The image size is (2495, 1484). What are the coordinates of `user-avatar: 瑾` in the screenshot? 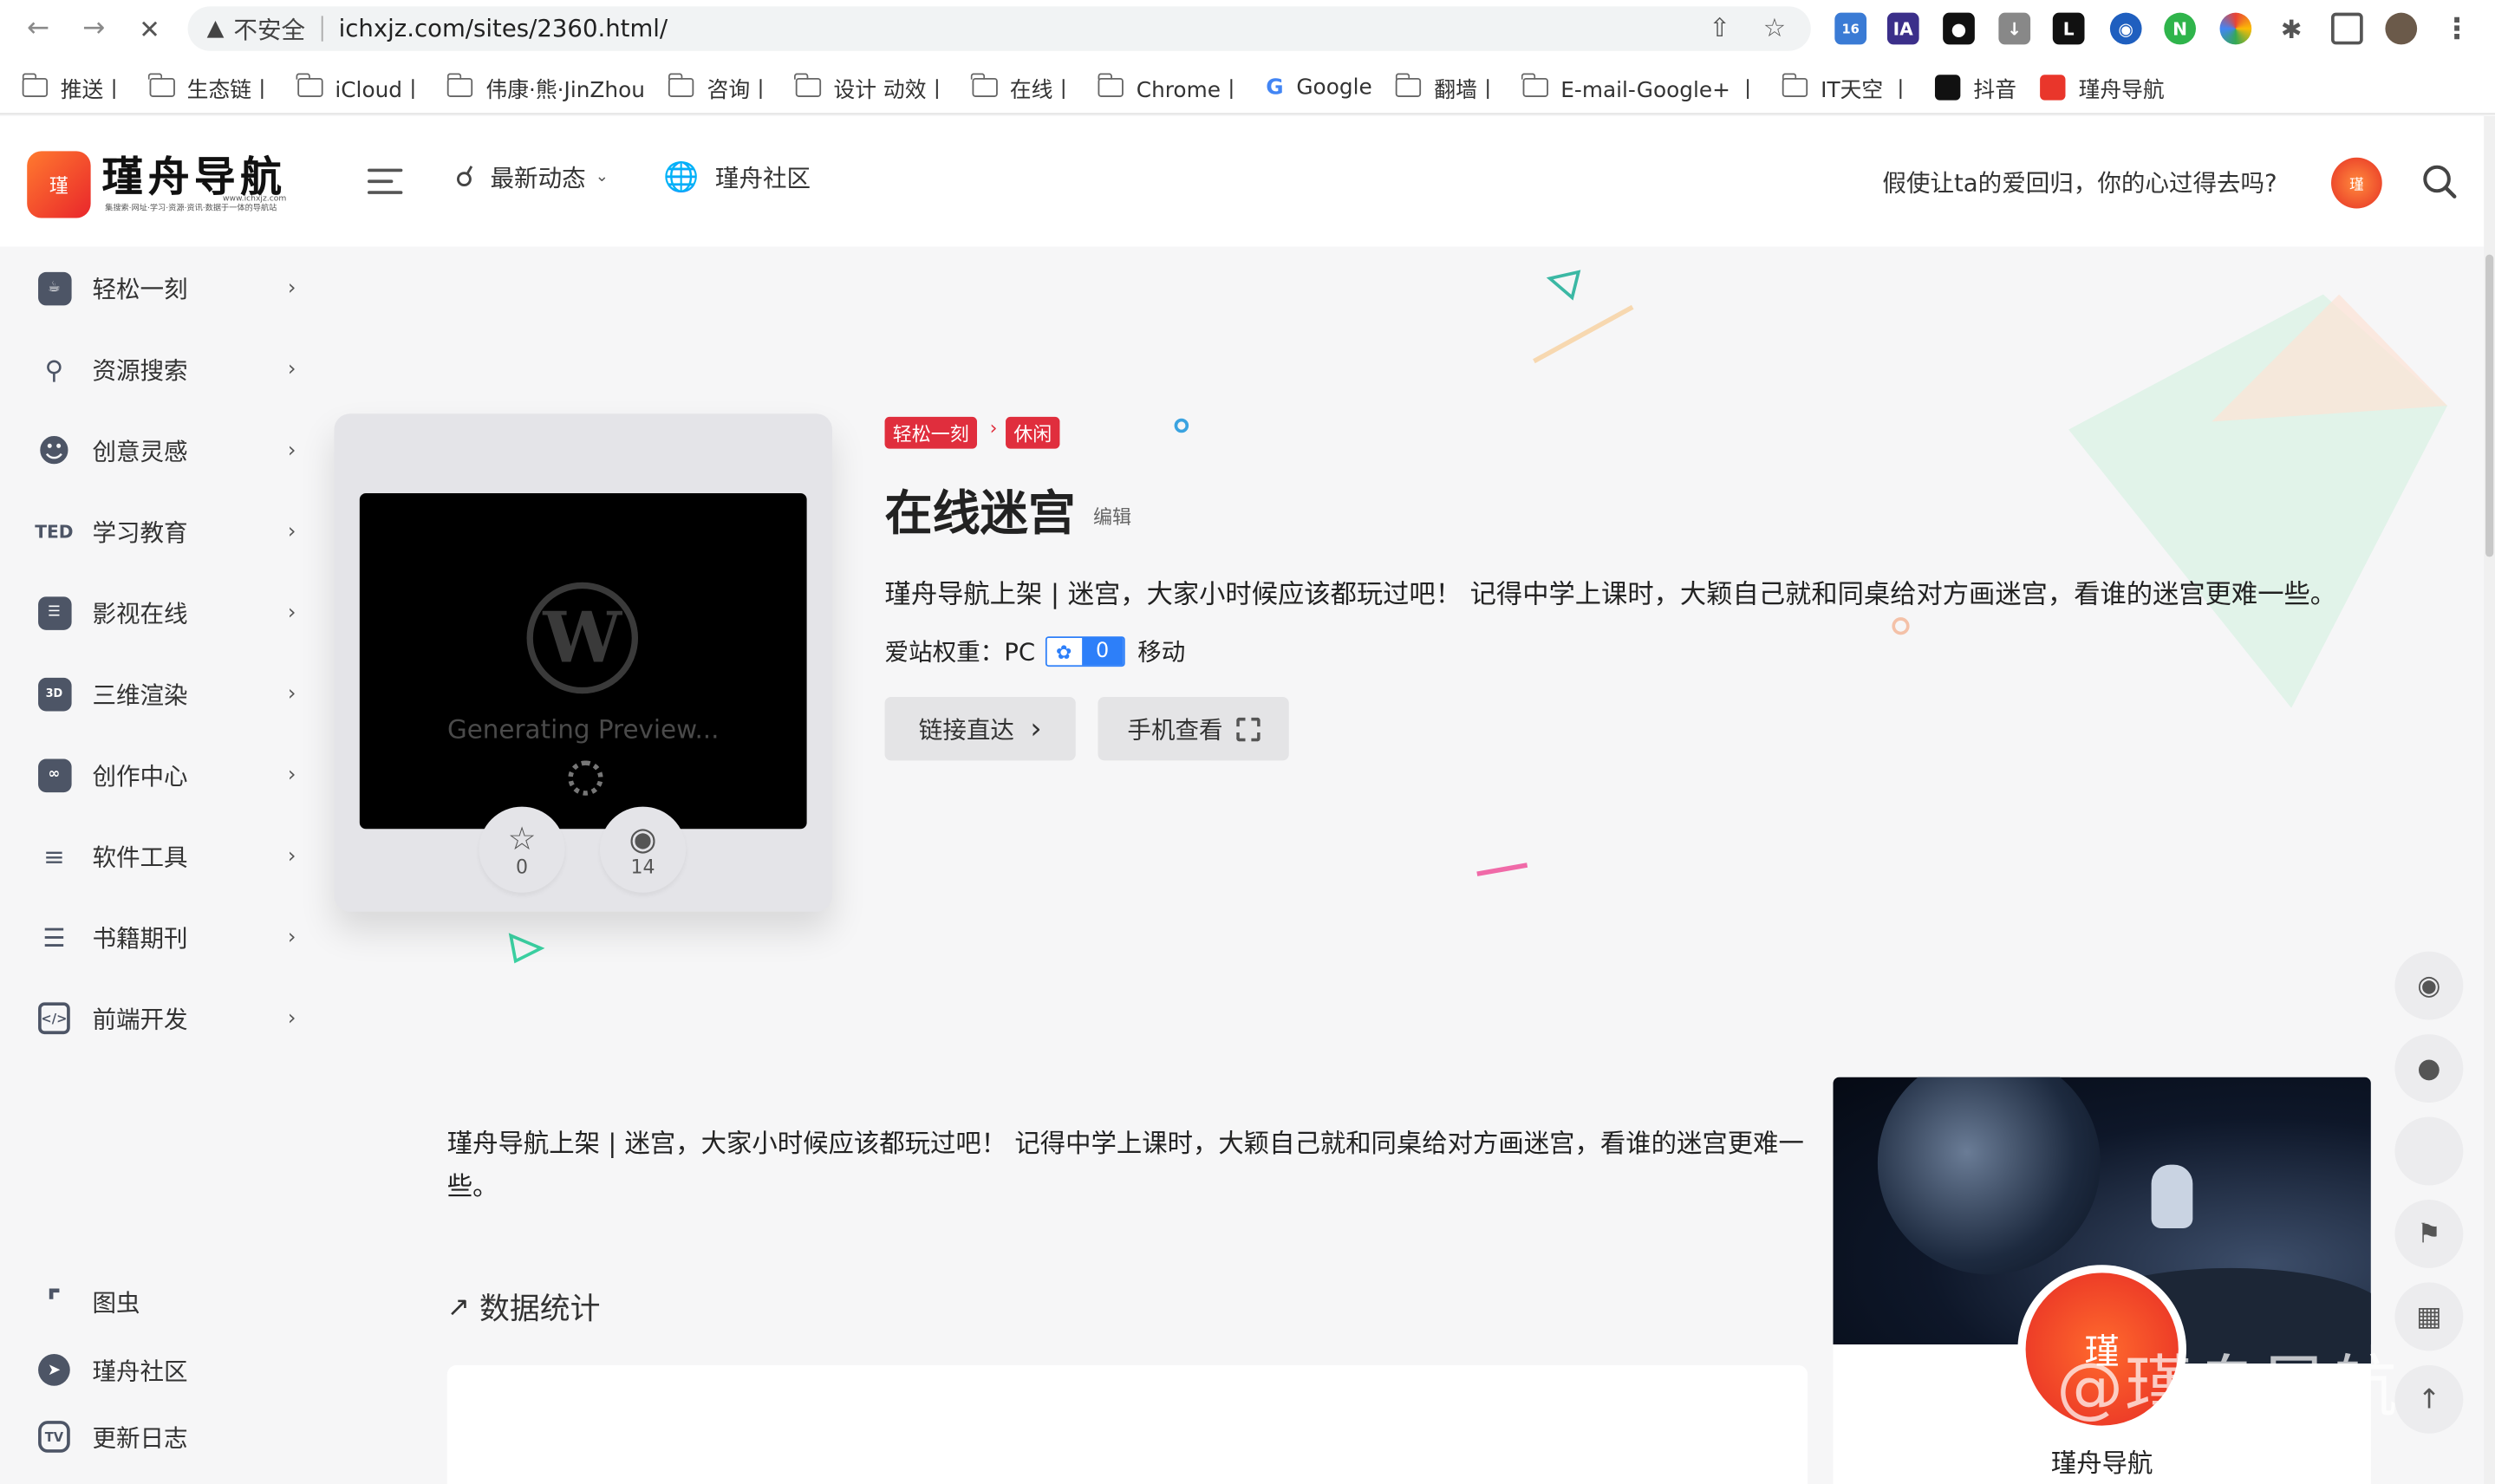 It's located at (2356, 183).